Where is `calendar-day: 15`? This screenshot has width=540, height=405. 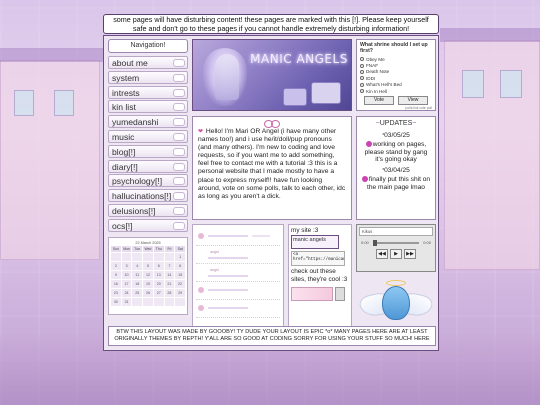
calendar-day: 15 is located at coordinates (180, 274).